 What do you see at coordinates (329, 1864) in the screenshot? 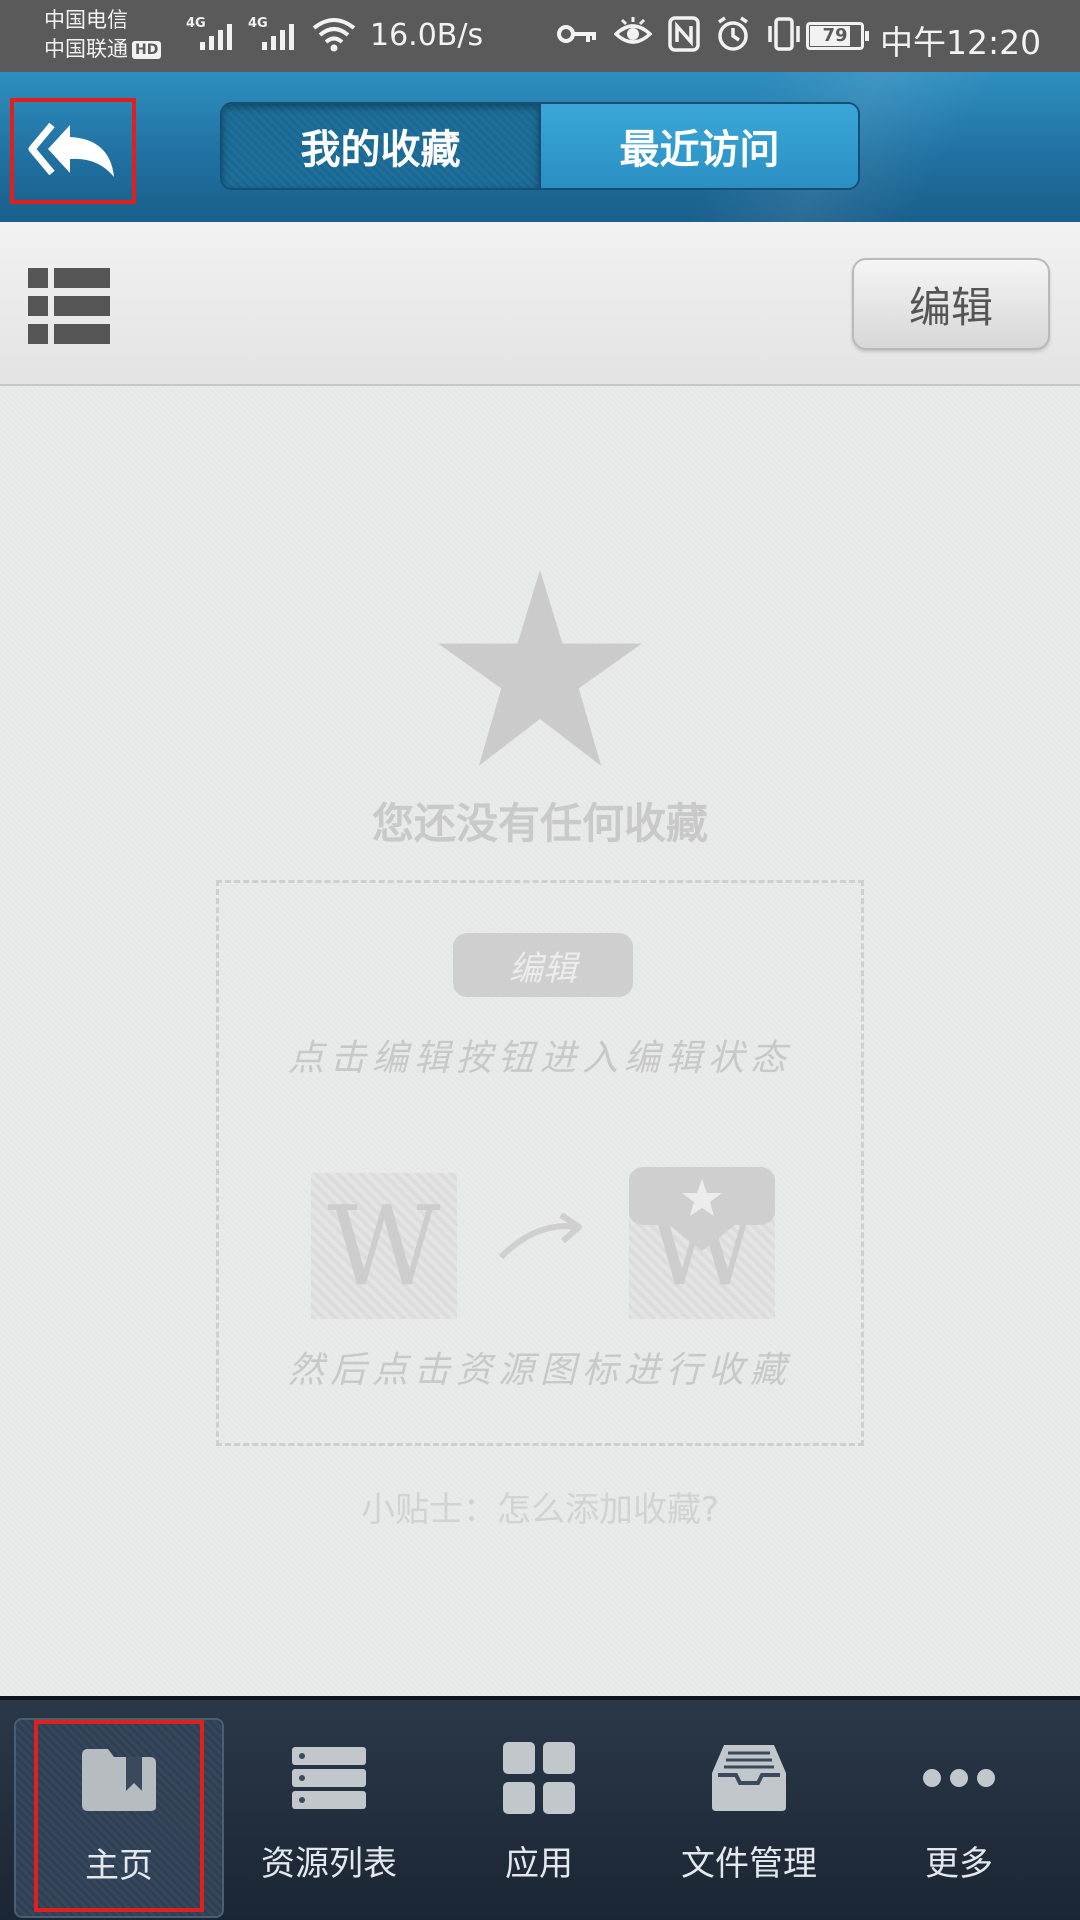
I see `nav-label-resource-list: 资源列表` at bounding box center [329, 1864].